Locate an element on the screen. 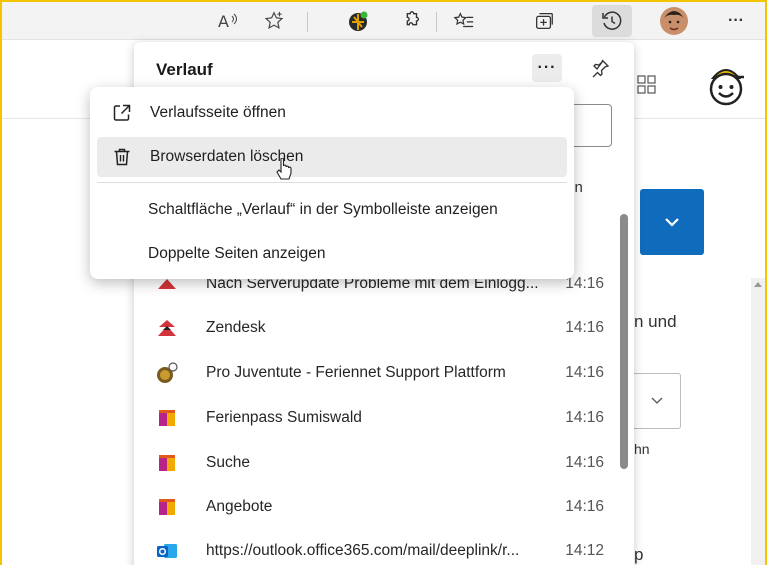  browser-toolbar: A ··· is located at coordinates (383, 21).